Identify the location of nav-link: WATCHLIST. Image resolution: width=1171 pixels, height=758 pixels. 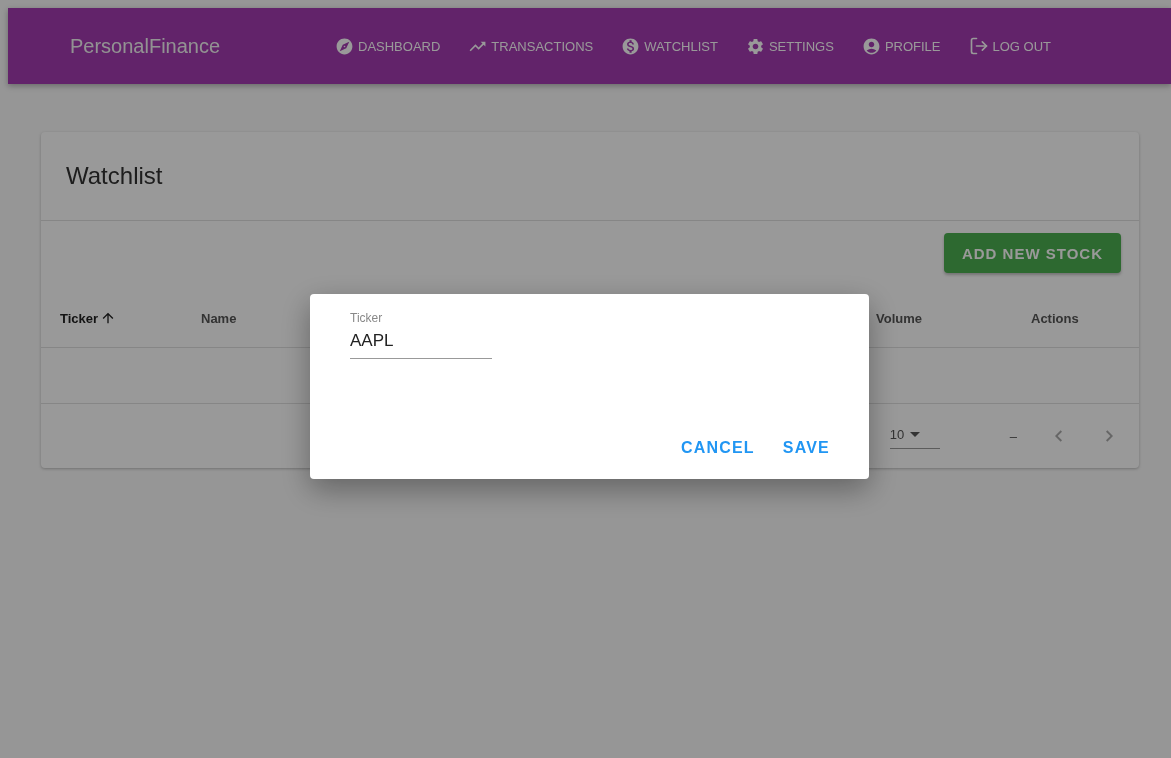
(669, 46).